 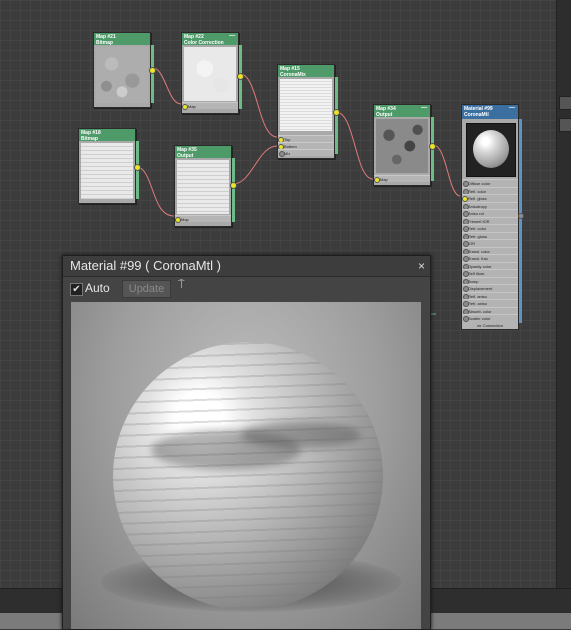 What do you see at coordinates (490, 273) in the screenshot?
I see `slot-self-illum: Self illum.` at bounding box center [490, 273].